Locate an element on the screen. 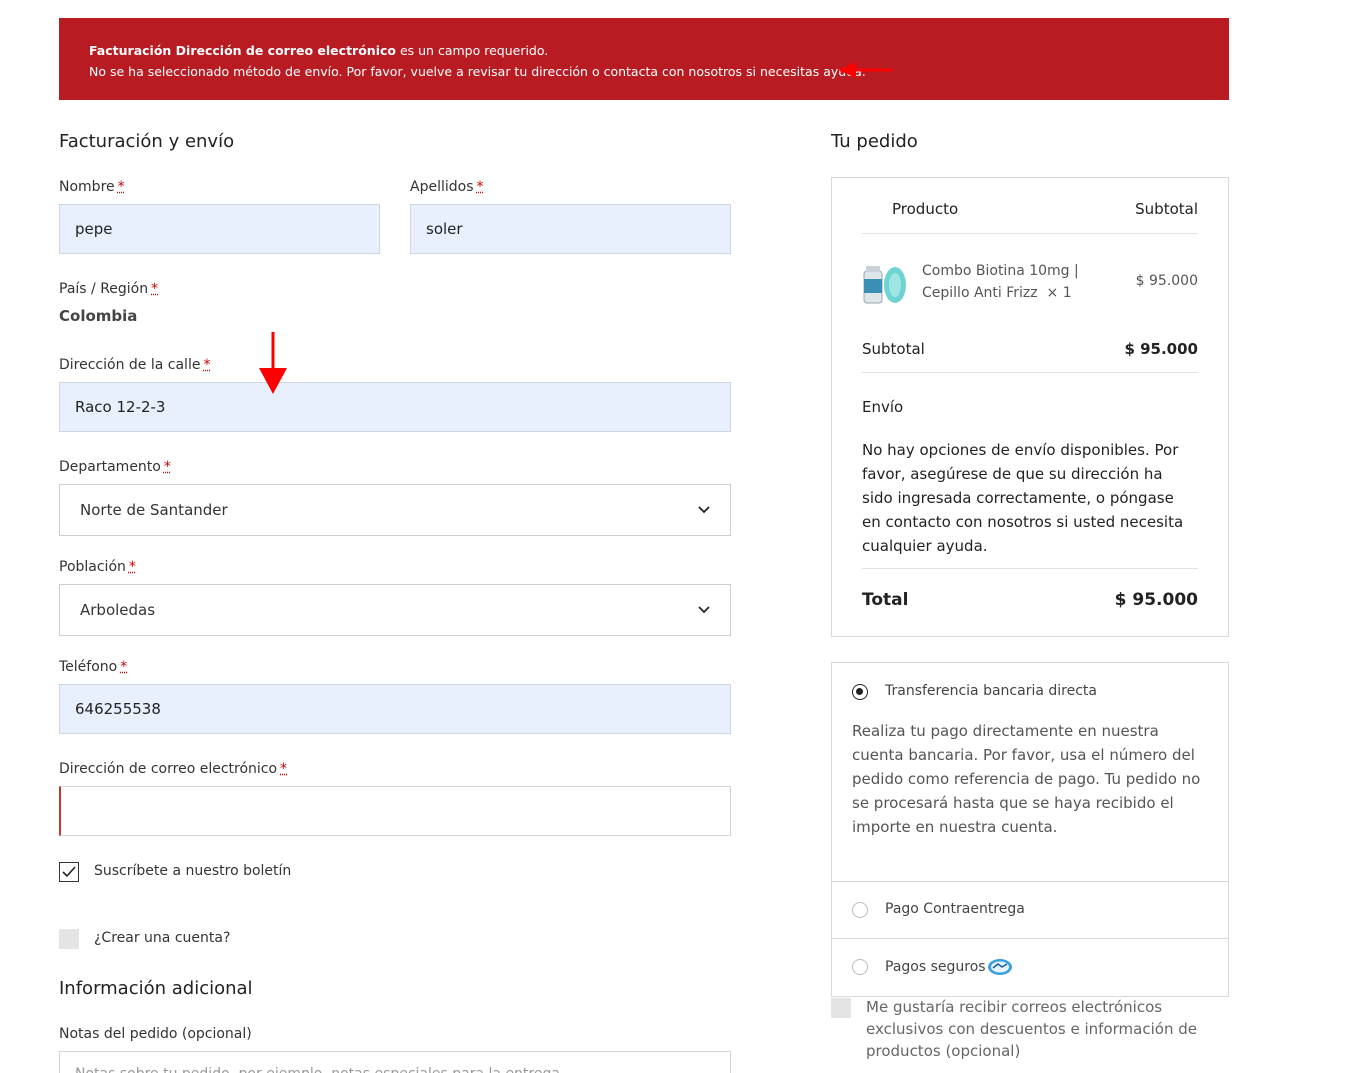  subtotal-label: Subtotal is located at coordinates (893, 349).